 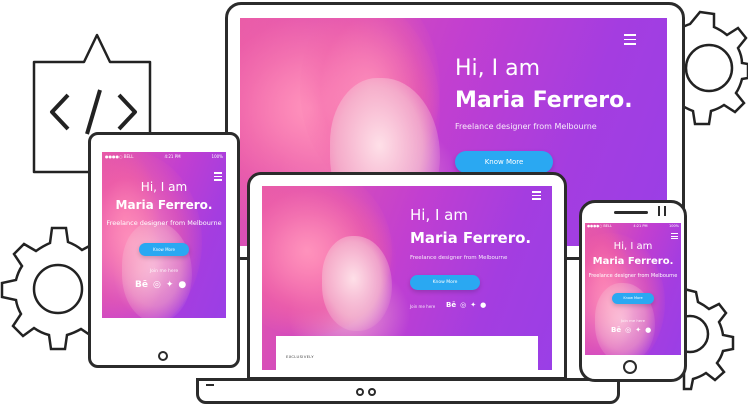 I want to click on phone-home-button, so click(x=630, y=367).